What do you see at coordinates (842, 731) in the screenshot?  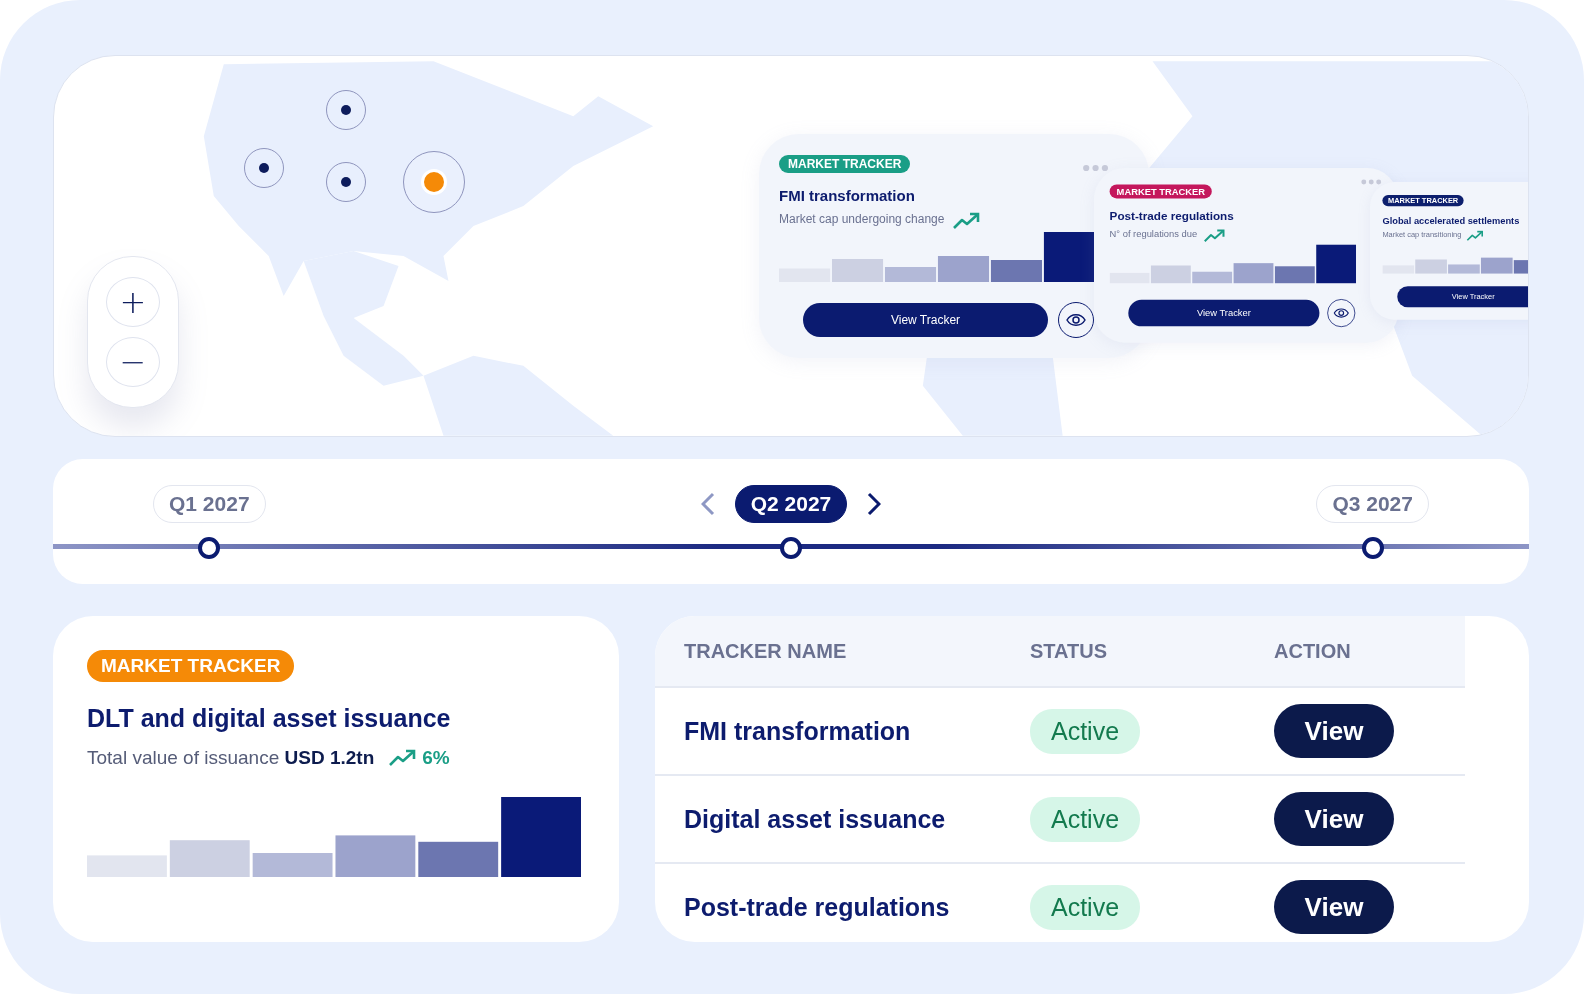 I see `tracker-name: FMI transformation` at bounding box center [842, 731].